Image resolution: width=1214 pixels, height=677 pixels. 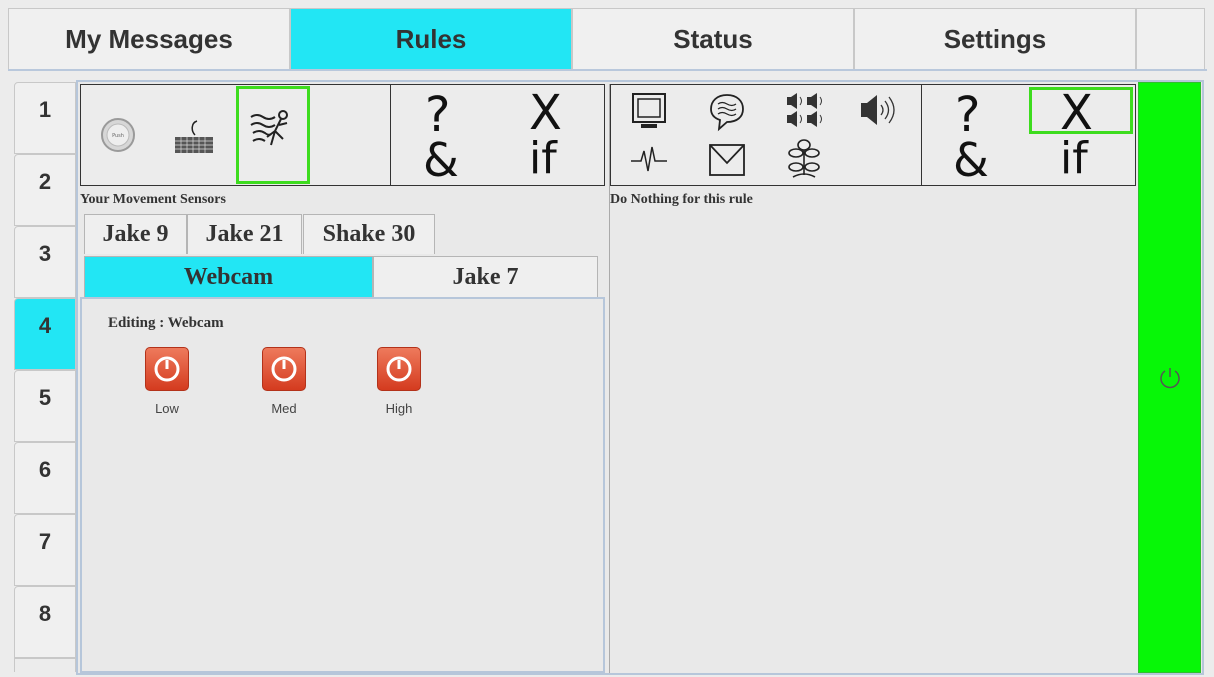 I want to click on volume-icon, so click(x=880, y=112).